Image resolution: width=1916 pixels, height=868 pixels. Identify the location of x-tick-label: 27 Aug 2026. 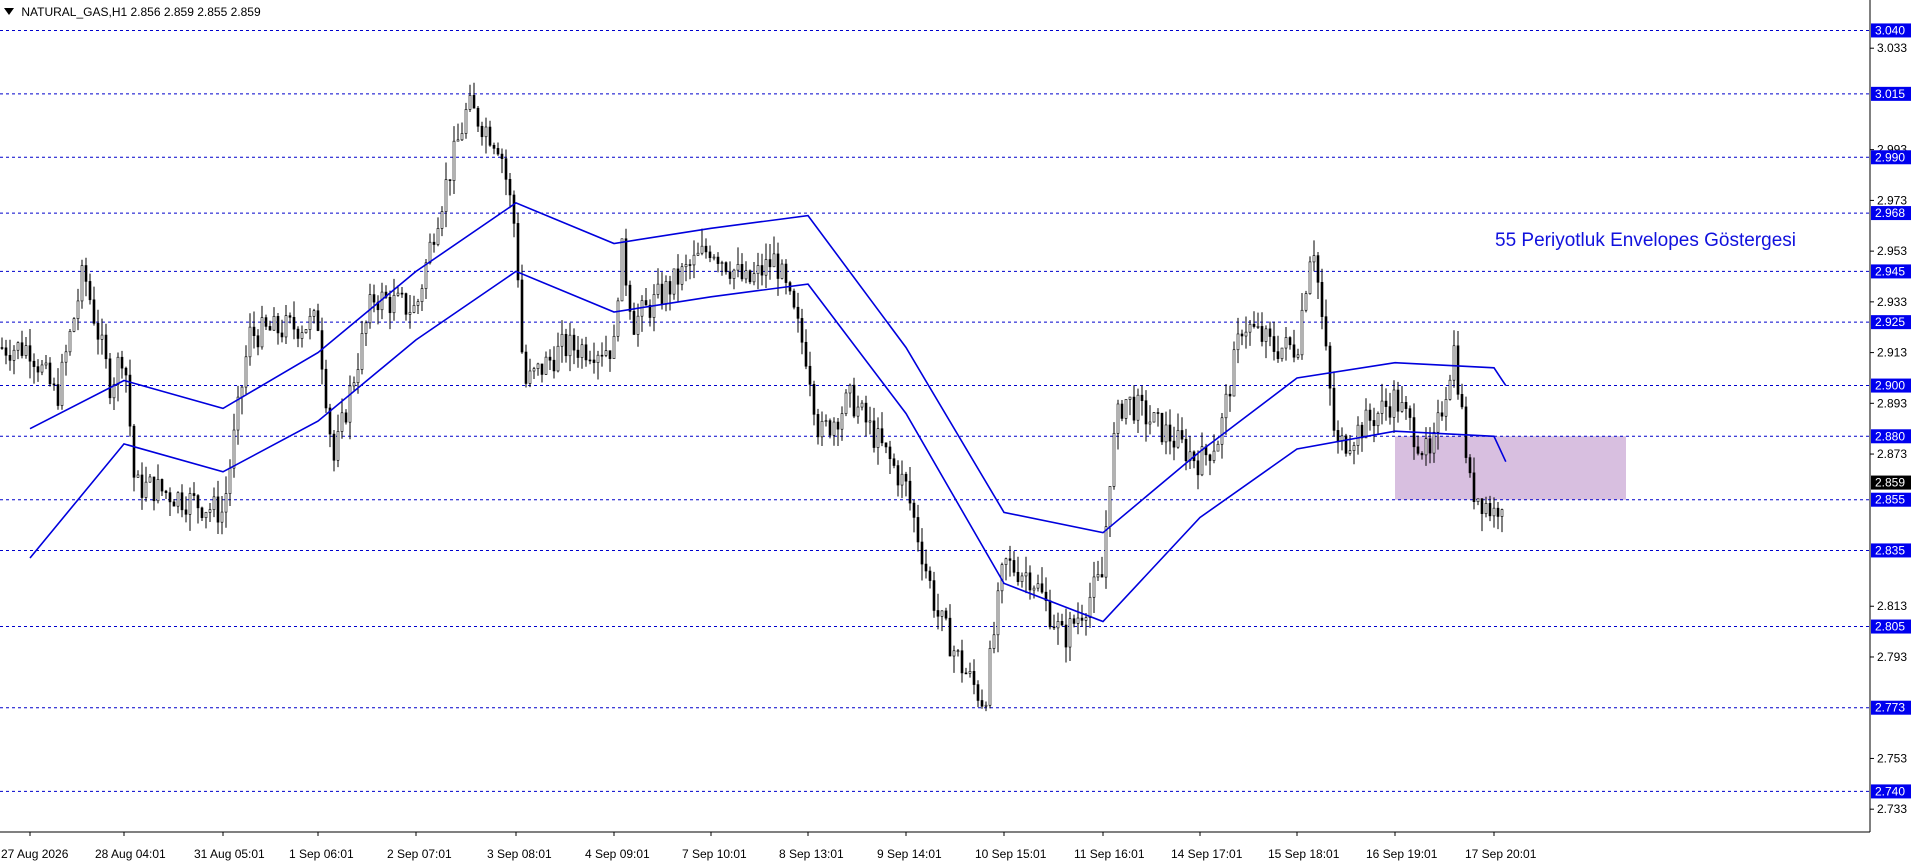
(35, 854).